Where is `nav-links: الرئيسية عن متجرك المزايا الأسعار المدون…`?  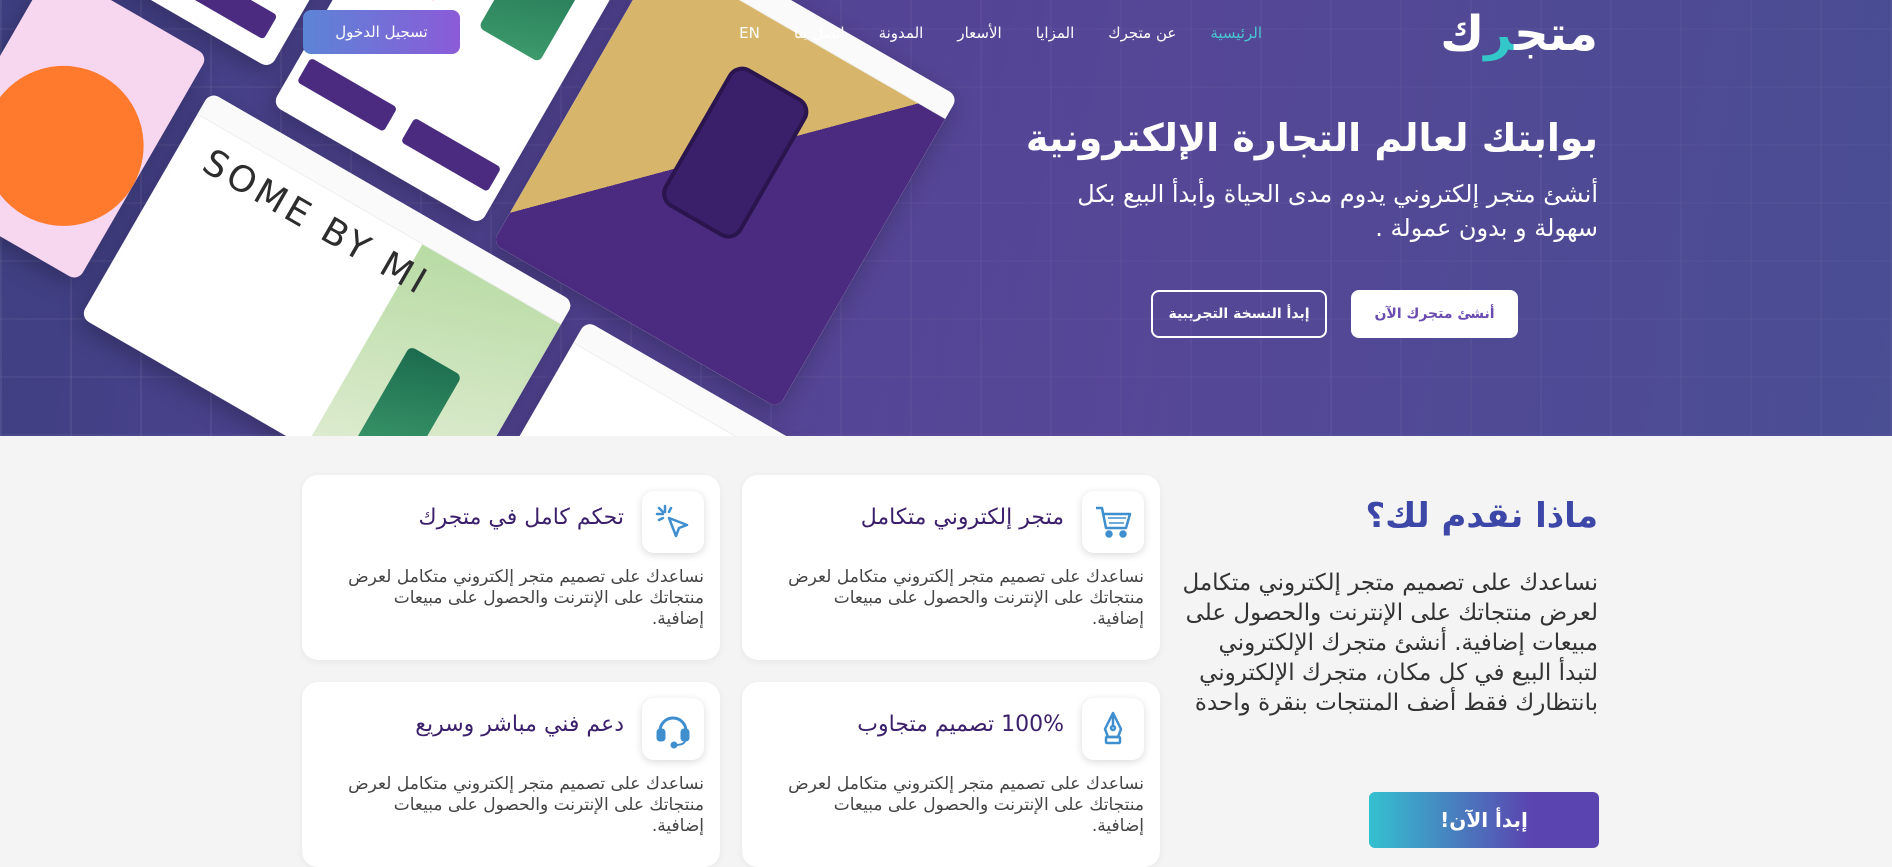
nav-links: الرئيسية عن متجرك المزايا الأسعار المدون… is located at coordinates (1000, 33).